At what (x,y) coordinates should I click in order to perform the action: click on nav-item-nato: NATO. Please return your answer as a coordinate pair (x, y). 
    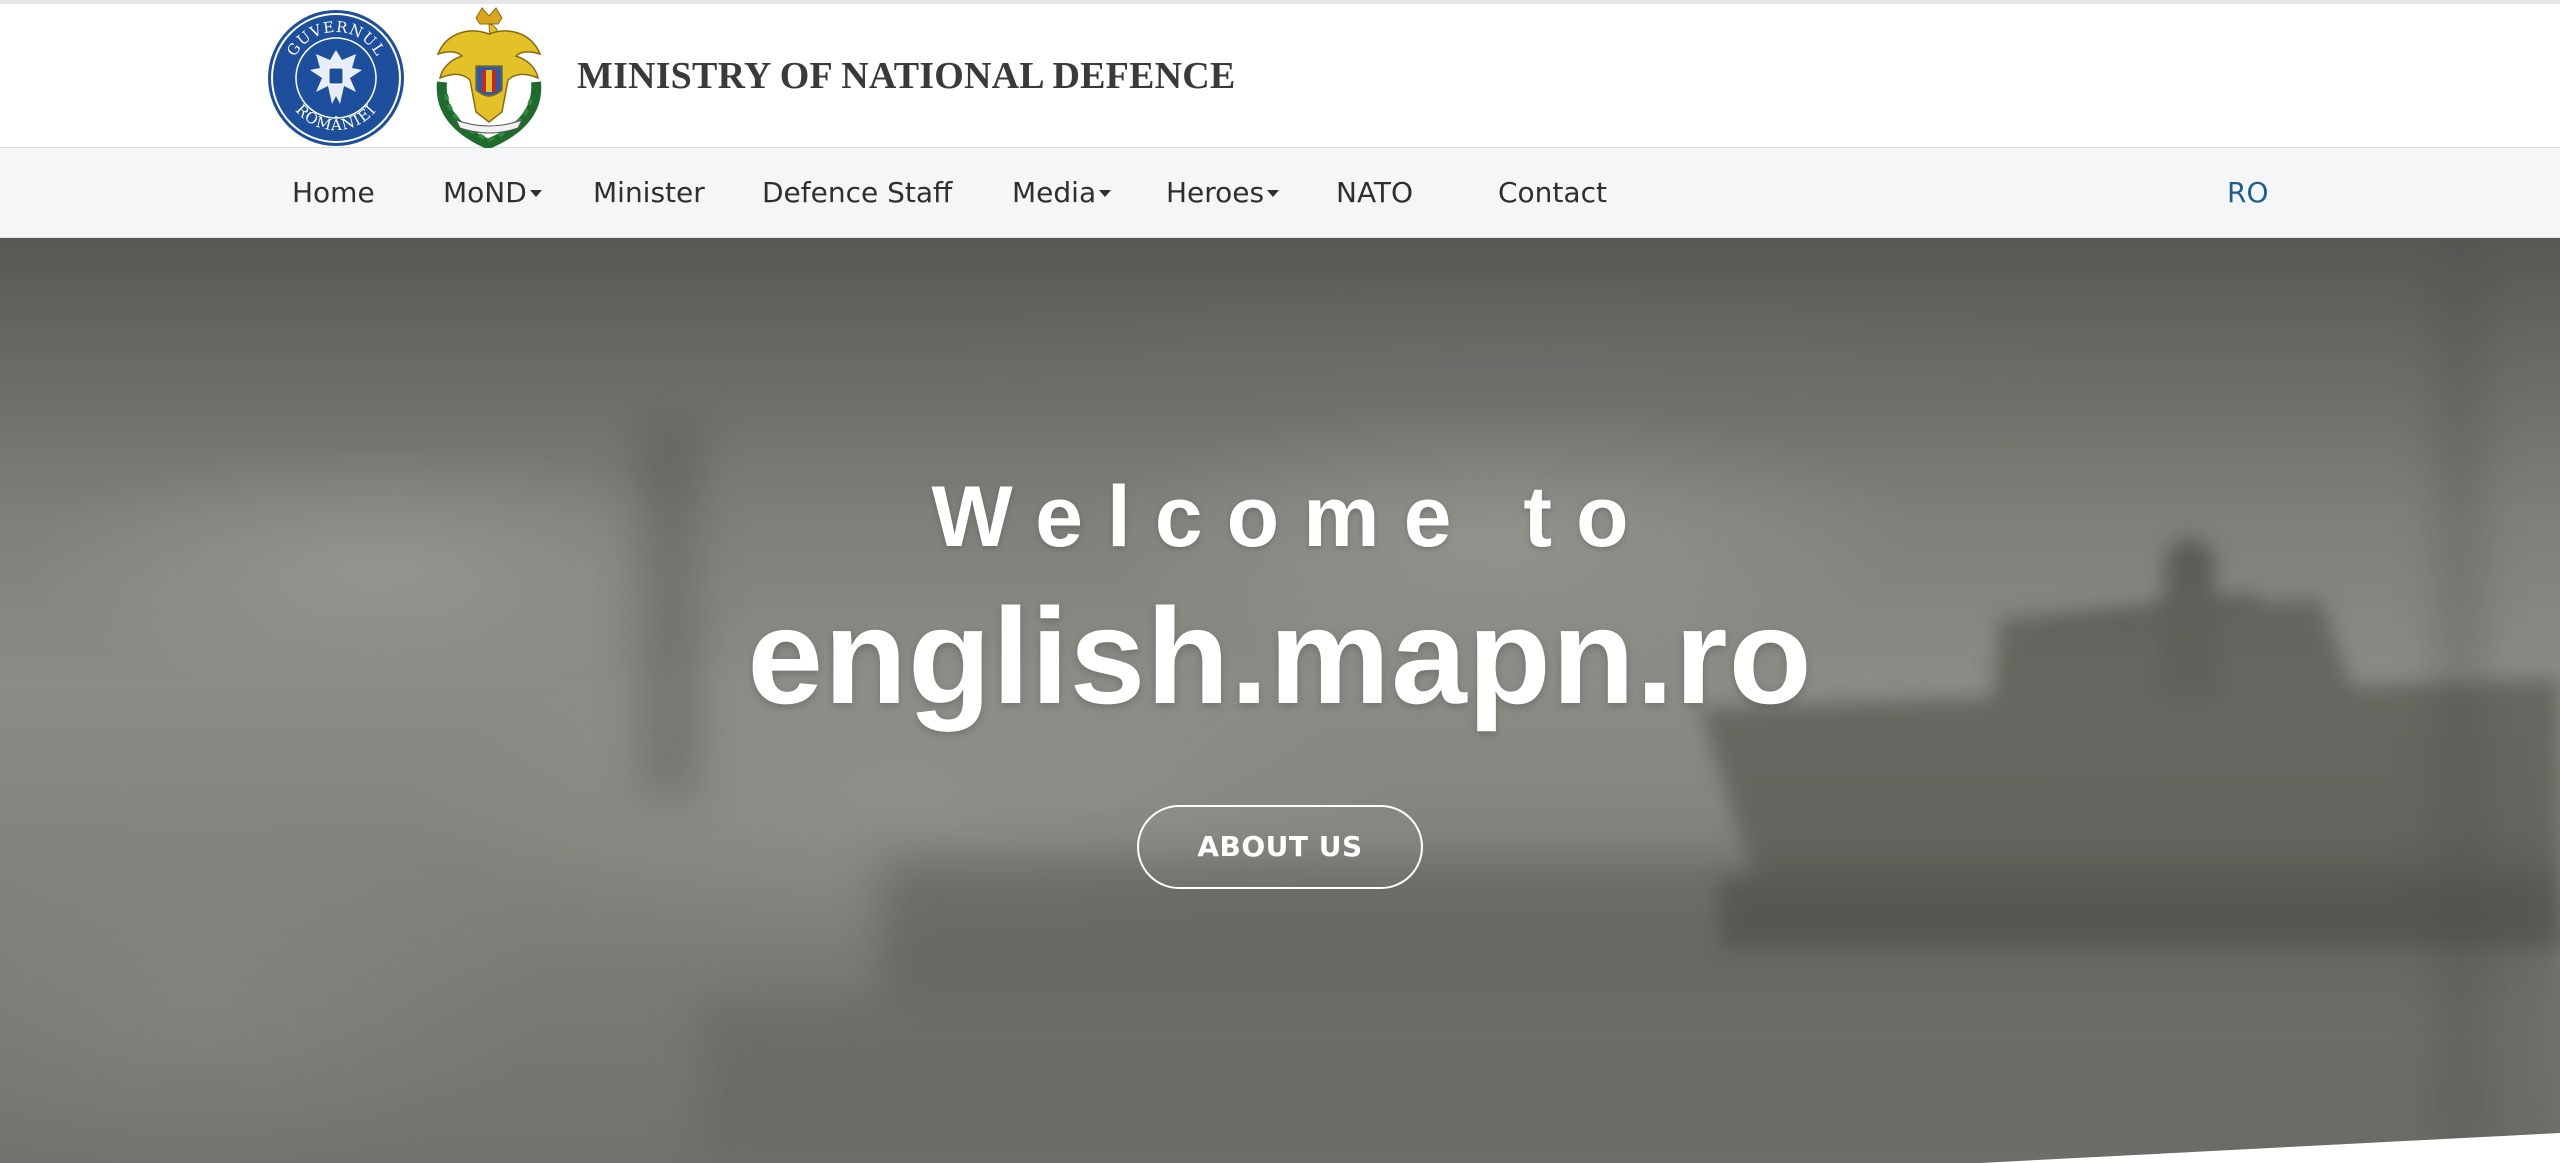
    Looking at the image, I should click on (1374, 193).